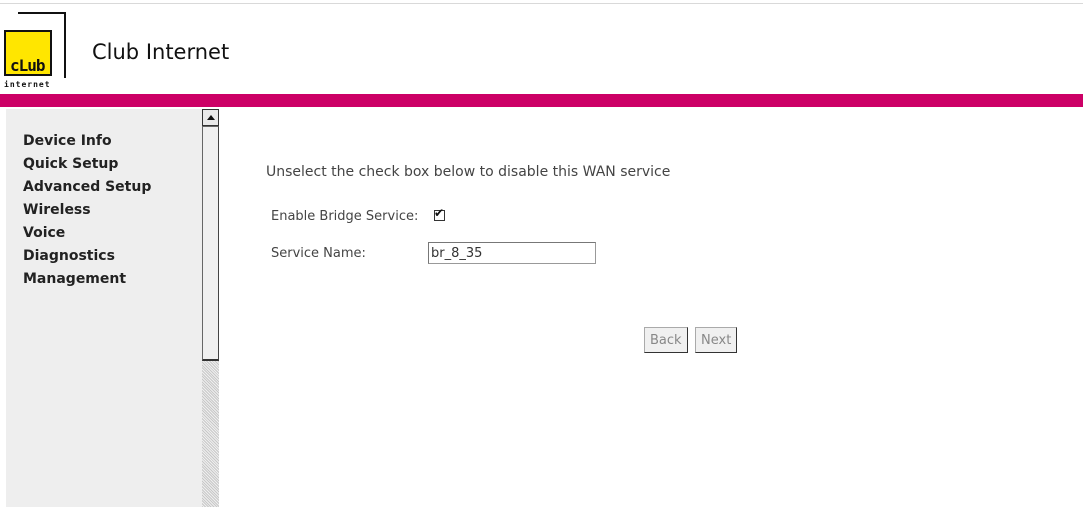 The image size is (1083, 507). Describe the element at coordinates (87, 233) in the screenshot. I see `sidebar-item-voice: Voice` at that location.